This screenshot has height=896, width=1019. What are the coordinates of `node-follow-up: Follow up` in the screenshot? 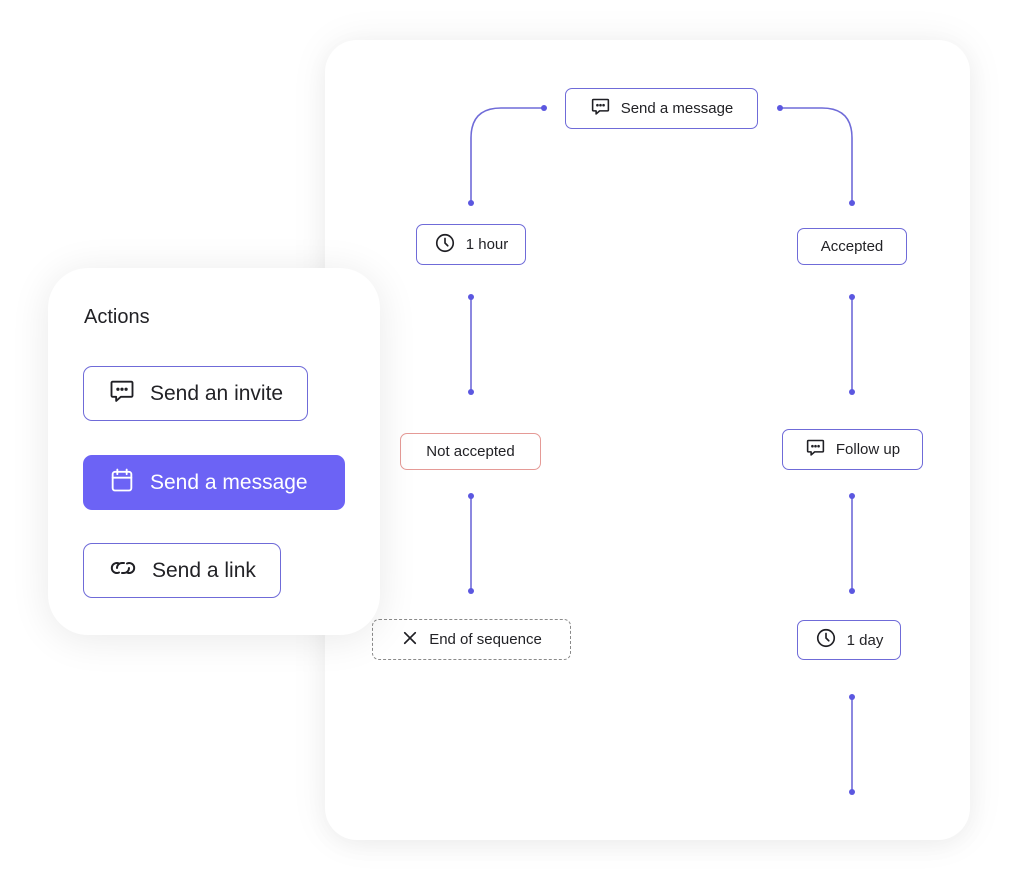 It's located at (852, 449).